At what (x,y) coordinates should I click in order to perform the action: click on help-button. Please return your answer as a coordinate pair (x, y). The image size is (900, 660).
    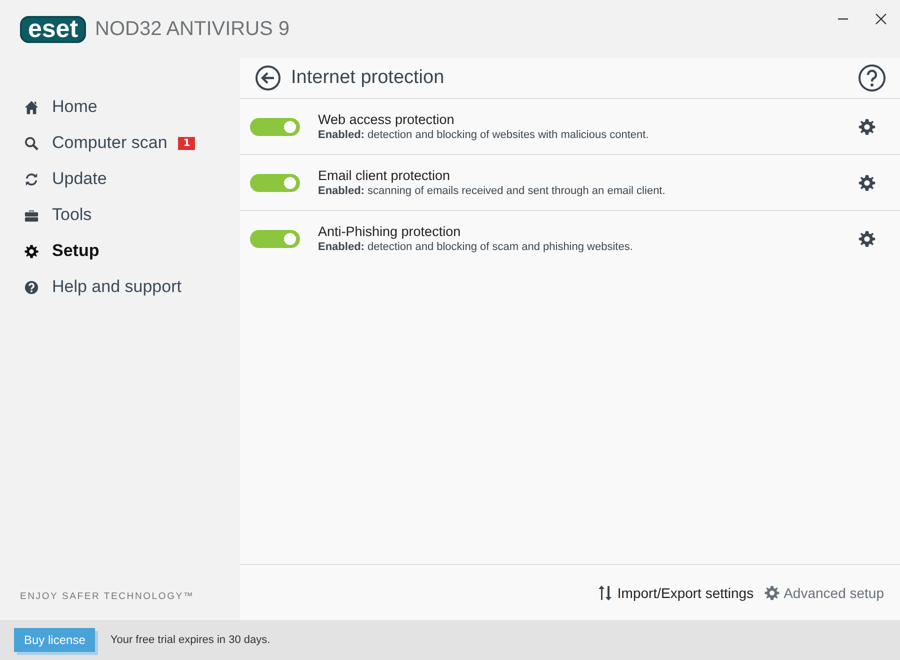
    Looking at the image, I should click on (872, 78).